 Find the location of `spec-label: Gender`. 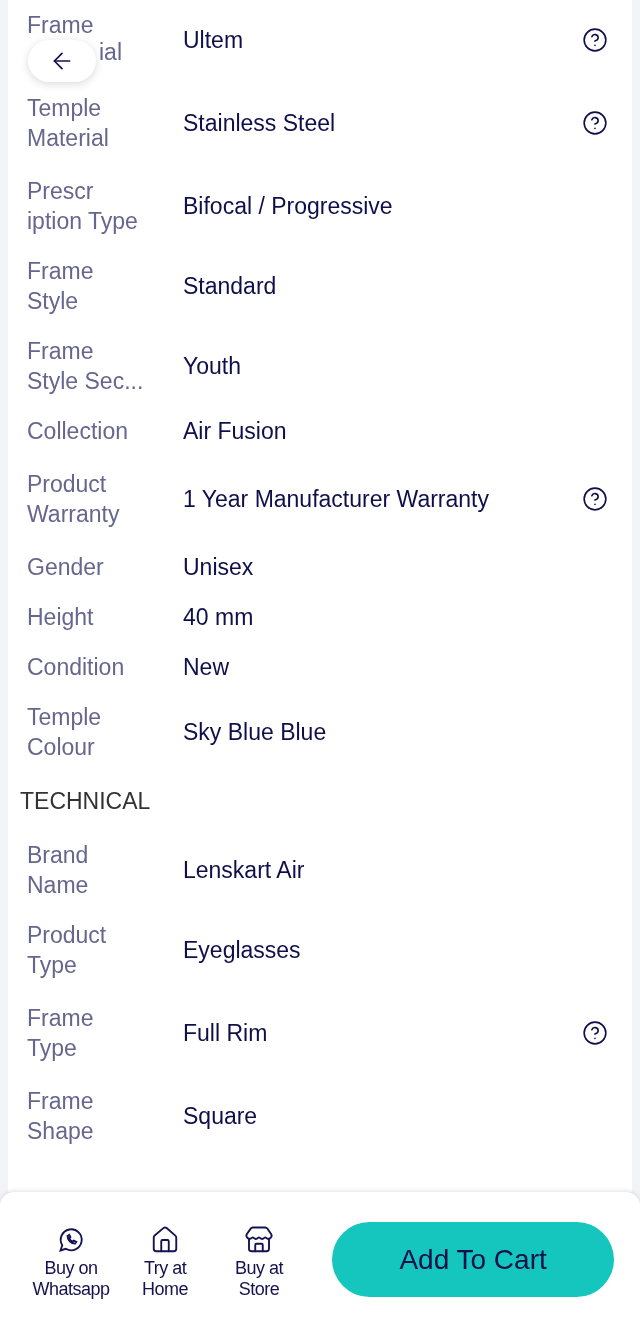

spec-label: Gender is located at coordinates (65, 567).